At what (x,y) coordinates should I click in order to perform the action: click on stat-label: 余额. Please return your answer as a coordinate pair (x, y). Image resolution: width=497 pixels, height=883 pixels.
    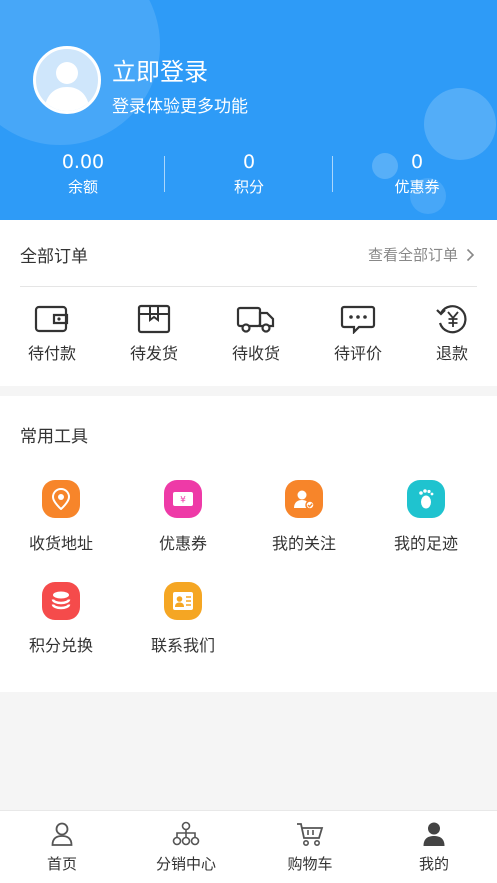
    Looking at the image, I should click on (82, 187).